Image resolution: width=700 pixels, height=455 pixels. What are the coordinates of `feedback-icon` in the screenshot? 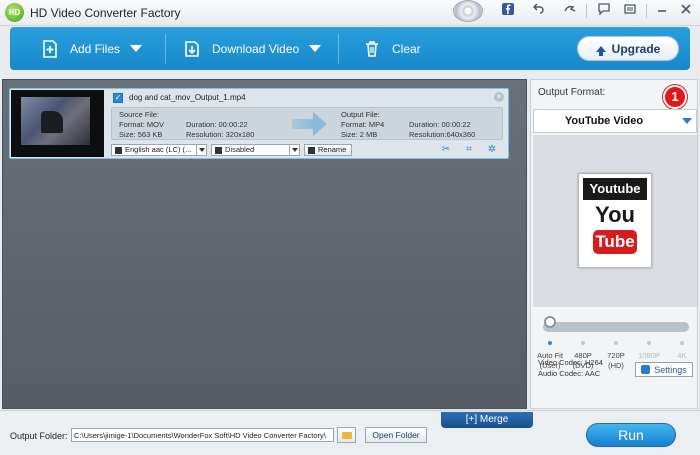 It's located at (604, 11).